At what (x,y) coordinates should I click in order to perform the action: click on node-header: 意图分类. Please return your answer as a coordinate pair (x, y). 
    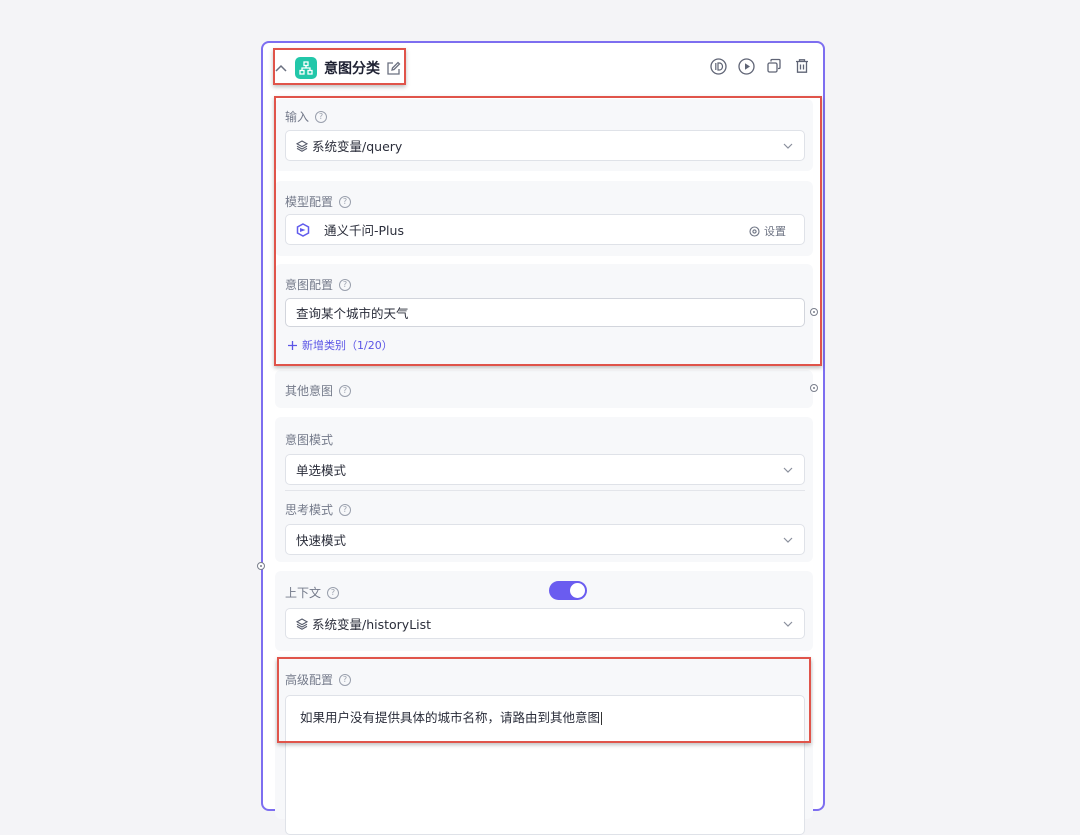
    Looking at the image, I should click on (337, 68).